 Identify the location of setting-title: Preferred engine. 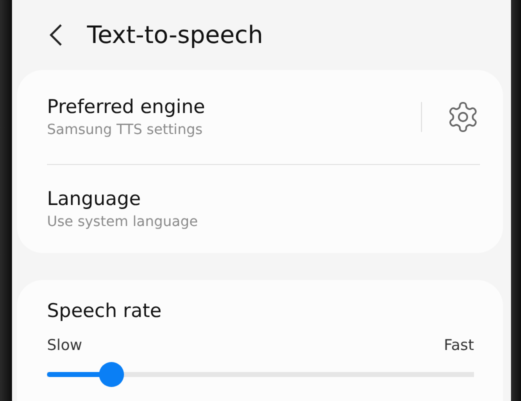
(126, 107).